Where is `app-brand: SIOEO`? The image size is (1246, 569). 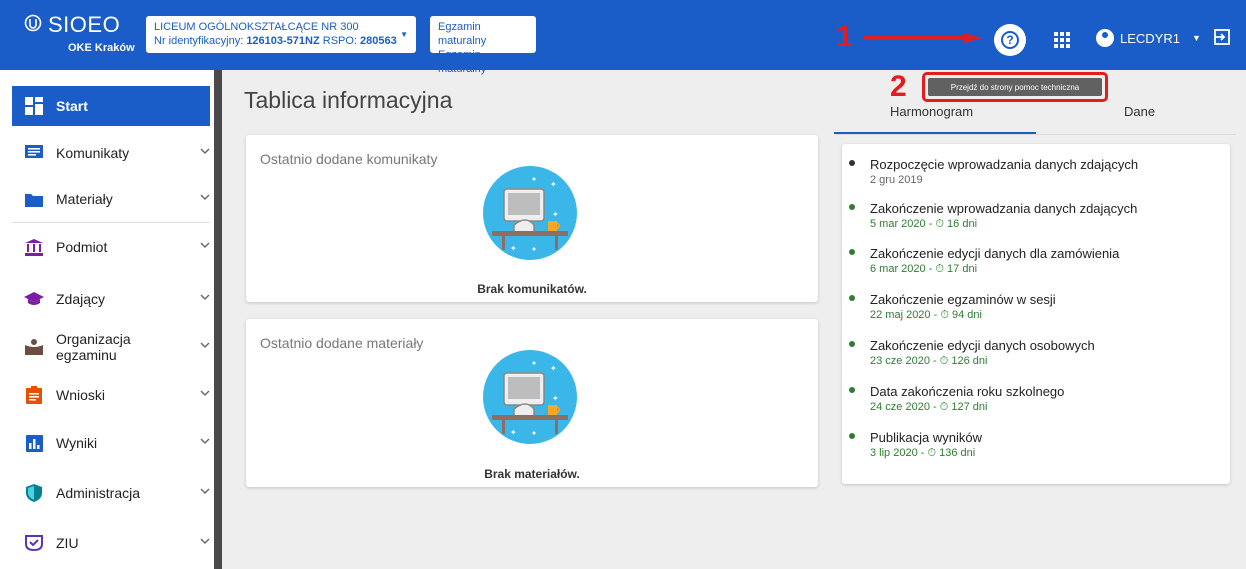 app-brand: SIOEO is located at coordinates (84, 24).